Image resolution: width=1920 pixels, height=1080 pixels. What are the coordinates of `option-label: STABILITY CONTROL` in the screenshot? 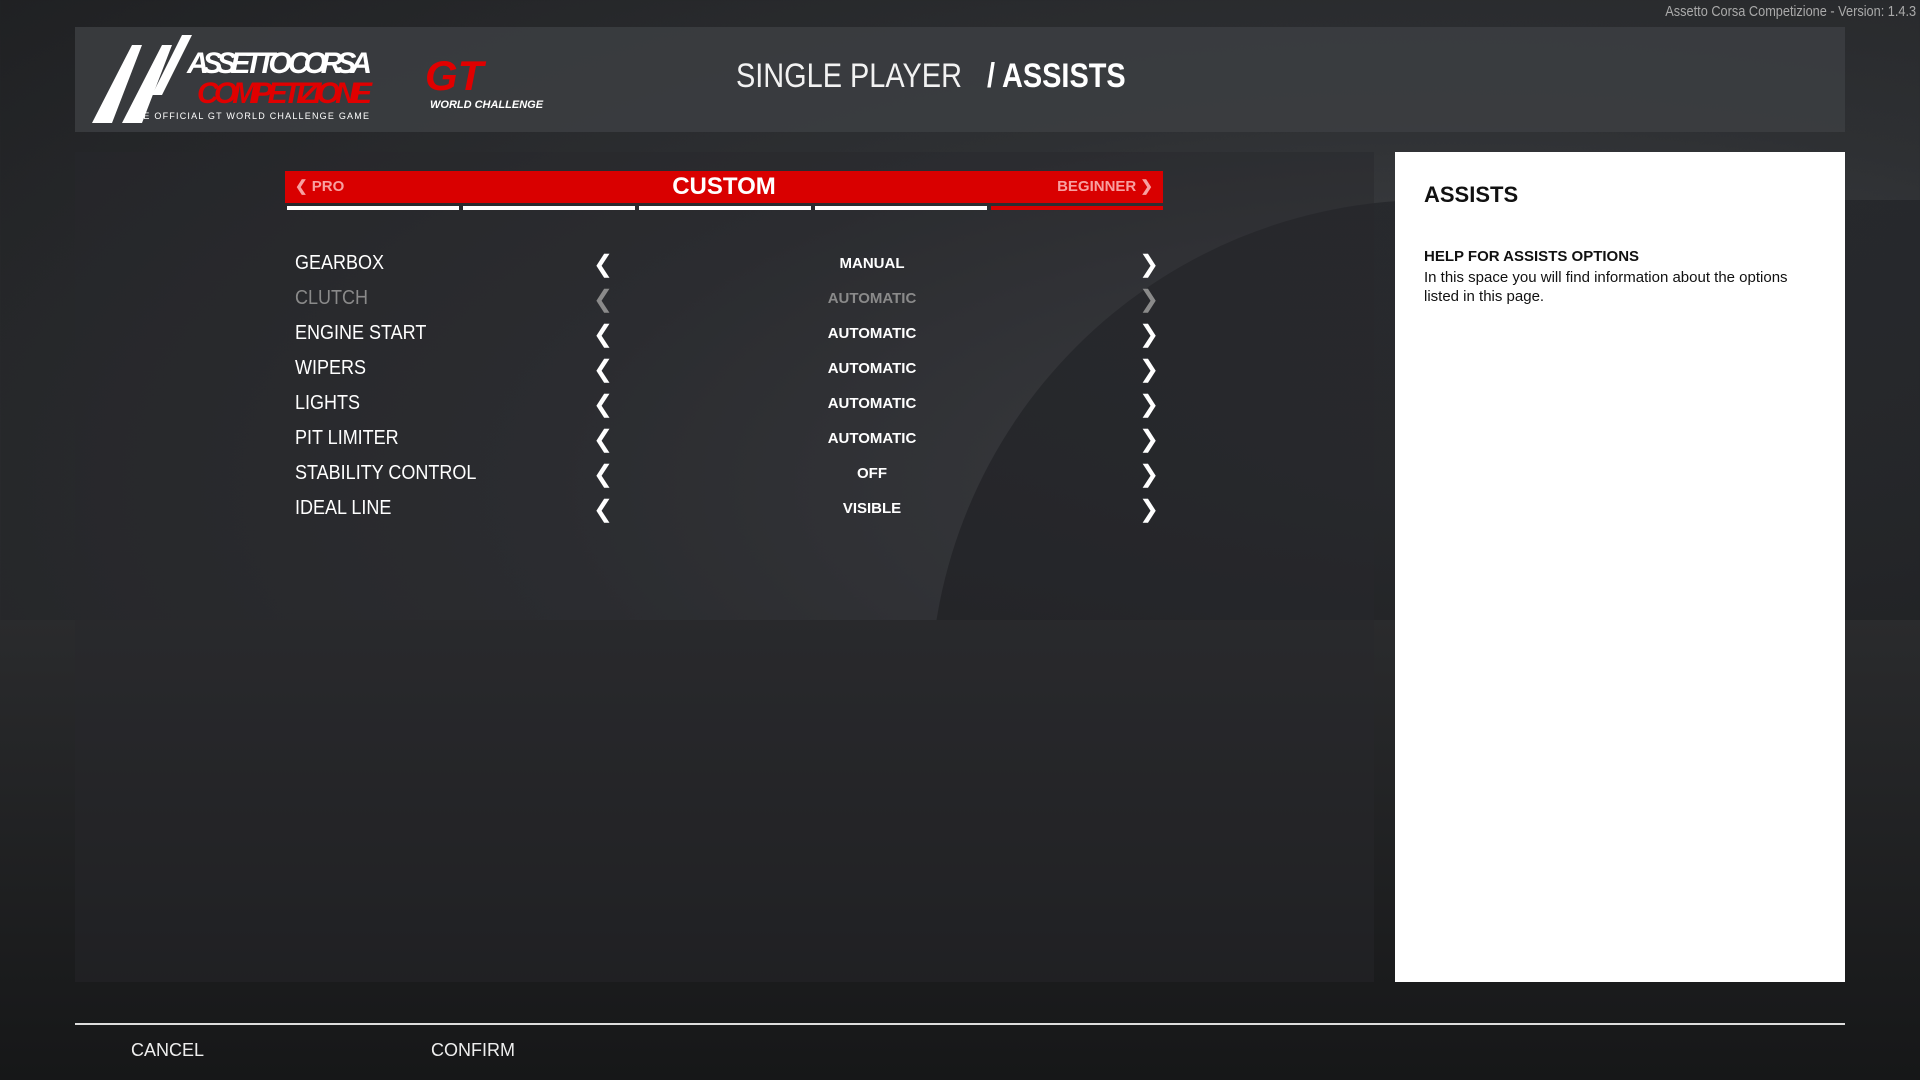 It's located at (386, 473).